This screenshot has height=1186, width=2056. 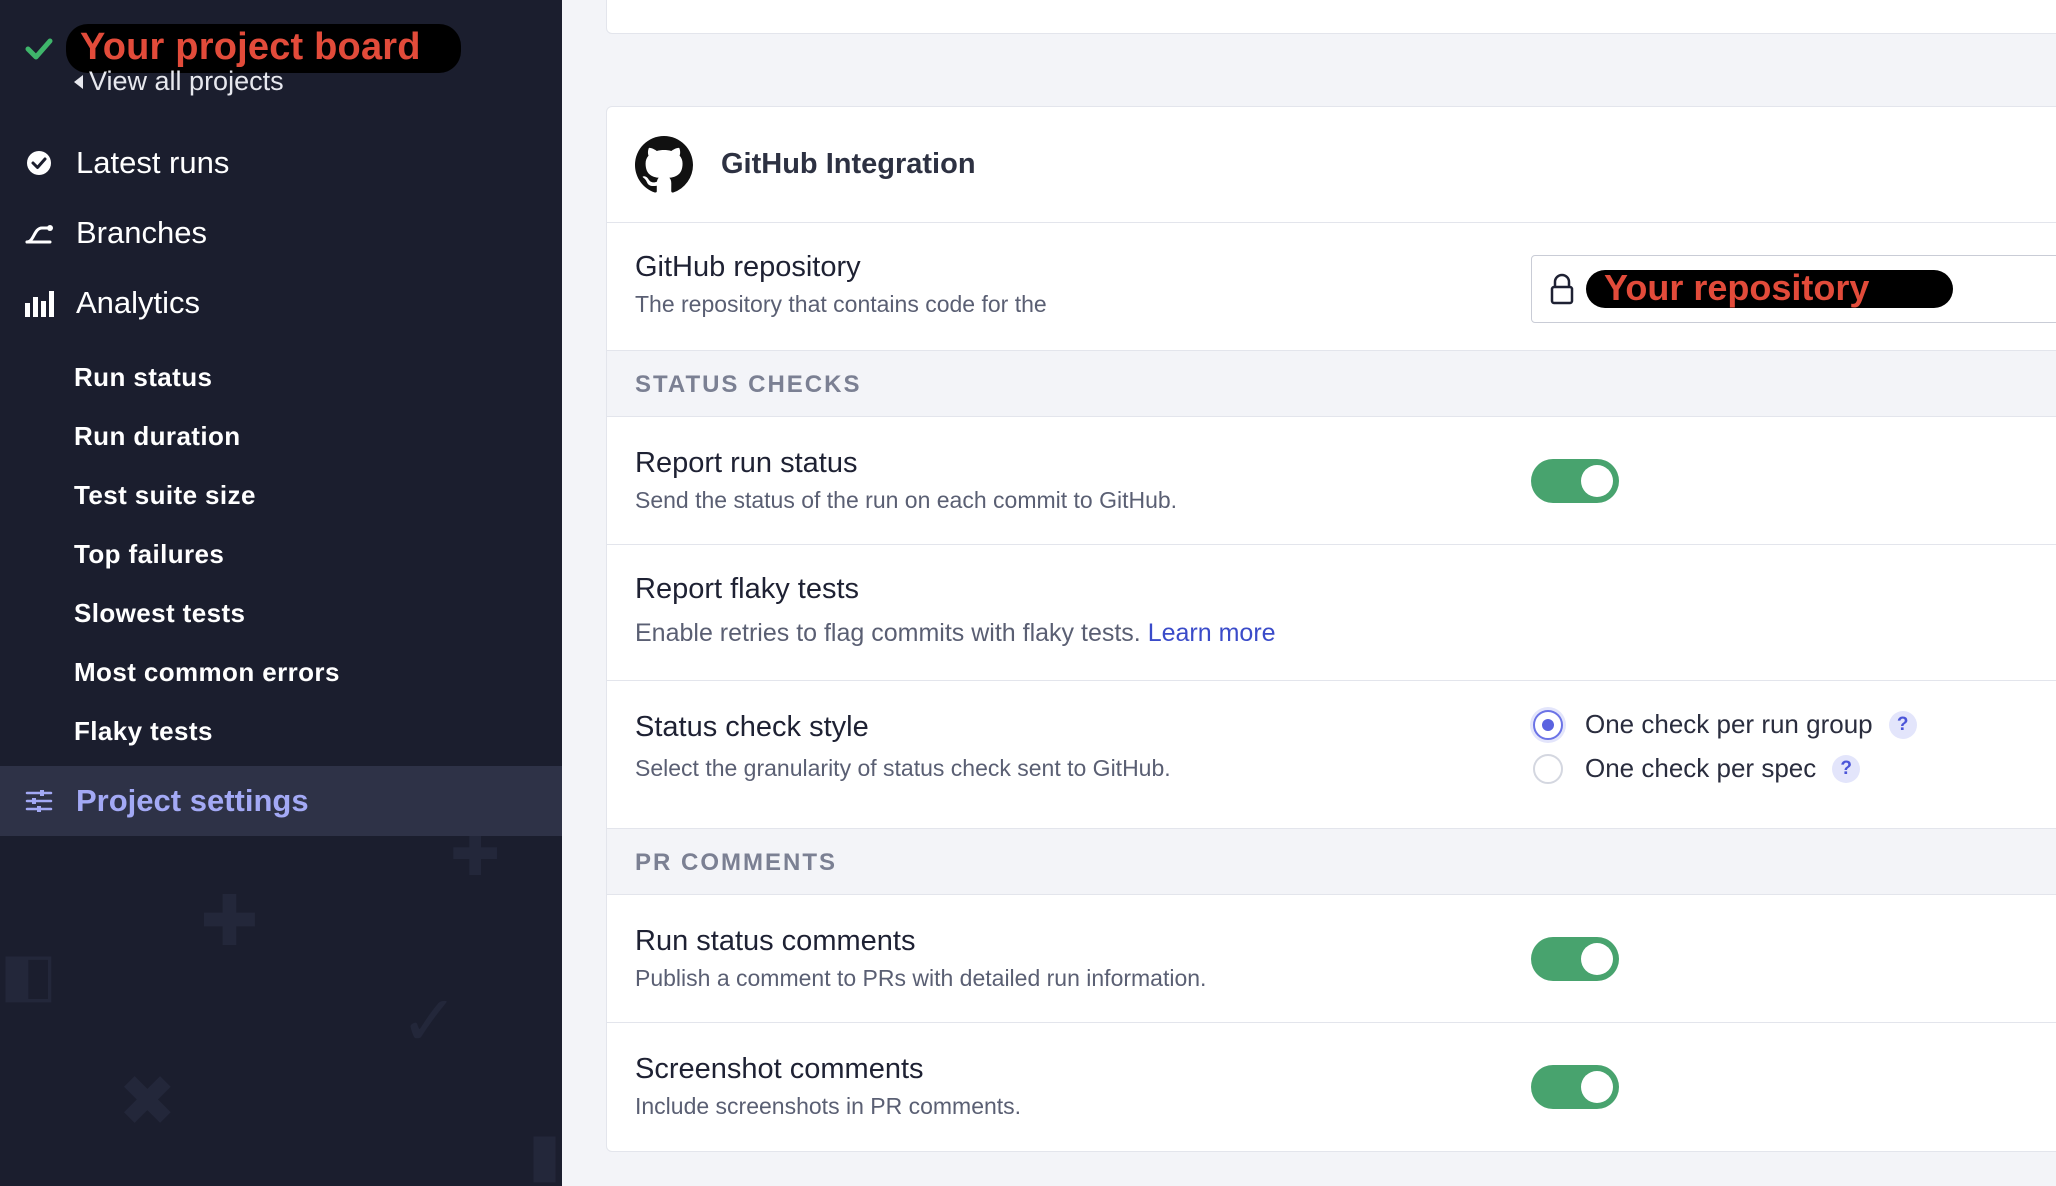 I want to click on sliders-icon, so click(x=39, y=801).